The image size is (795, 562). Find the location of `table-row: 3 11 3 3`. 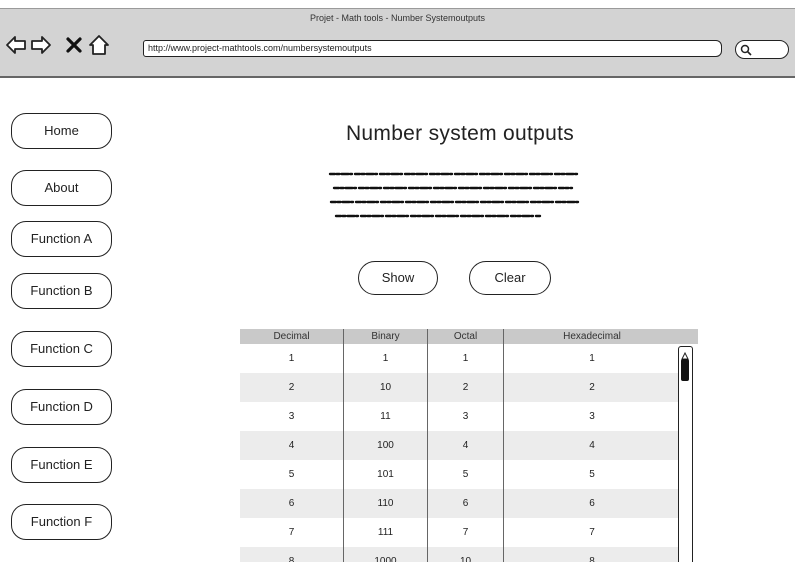

table-row: 3 11 3 3 is located at coordinates (460, 416).